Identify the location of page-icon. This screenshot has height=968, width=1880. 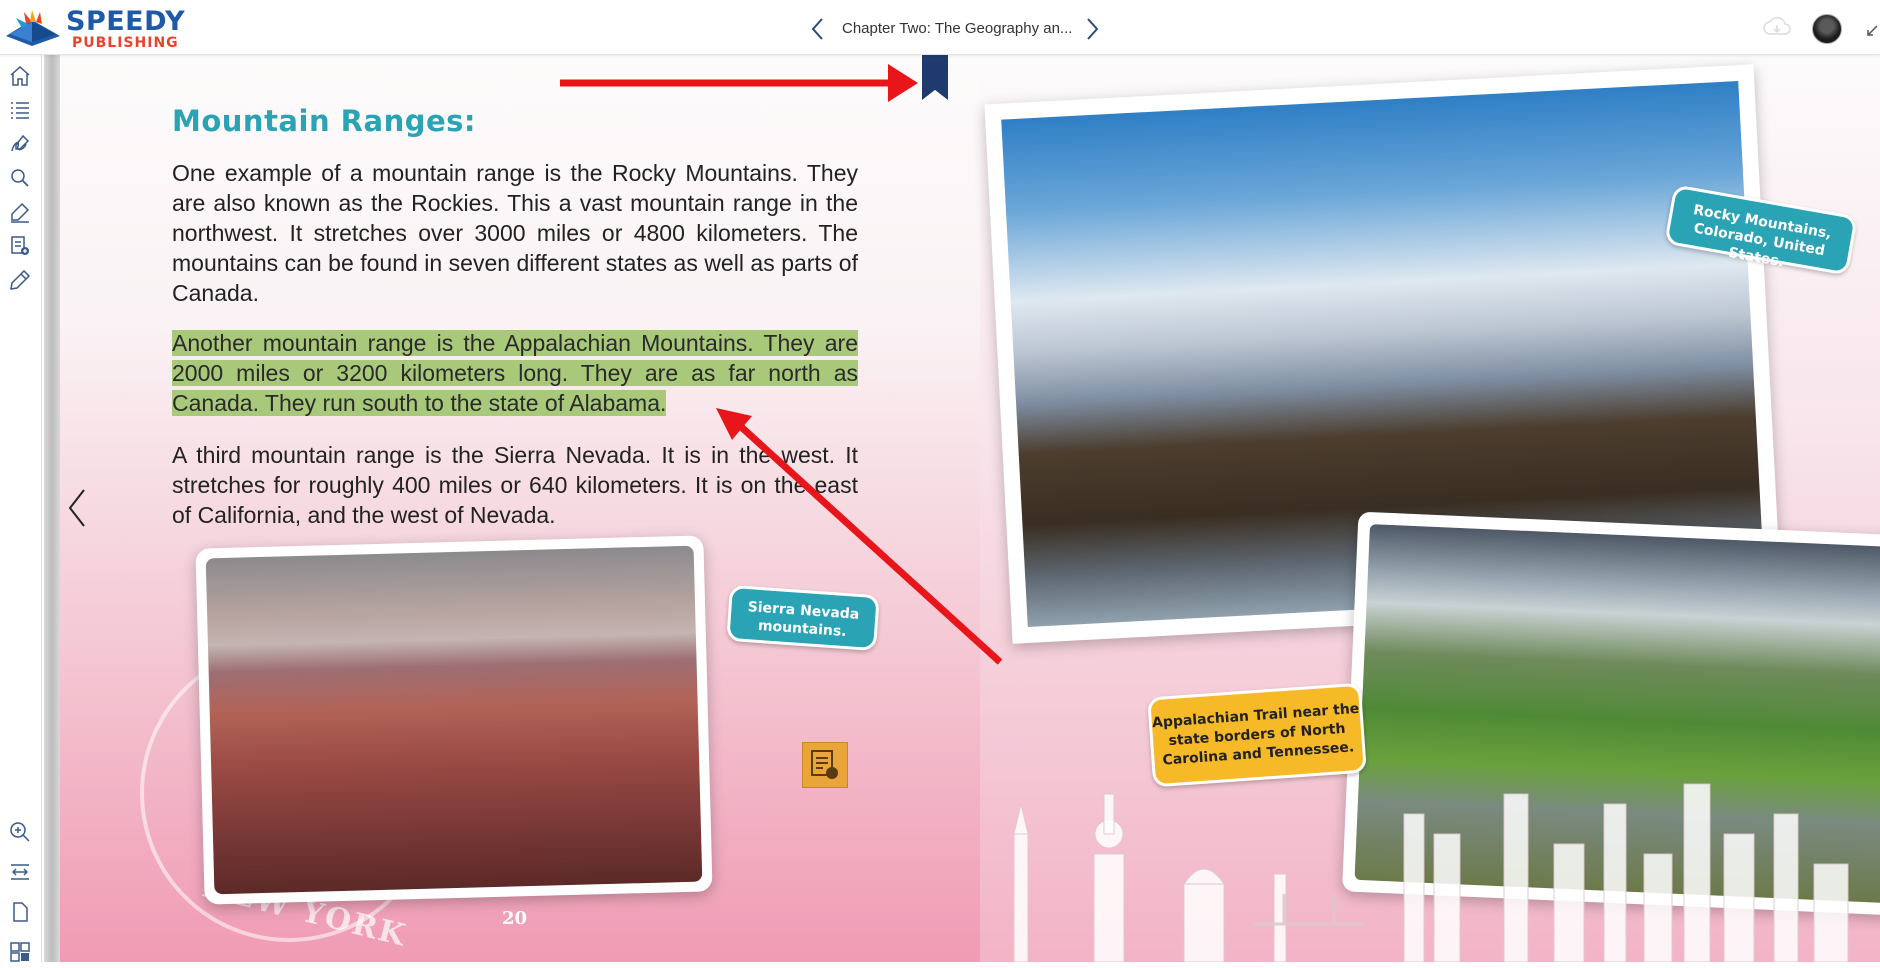
(20, 912).